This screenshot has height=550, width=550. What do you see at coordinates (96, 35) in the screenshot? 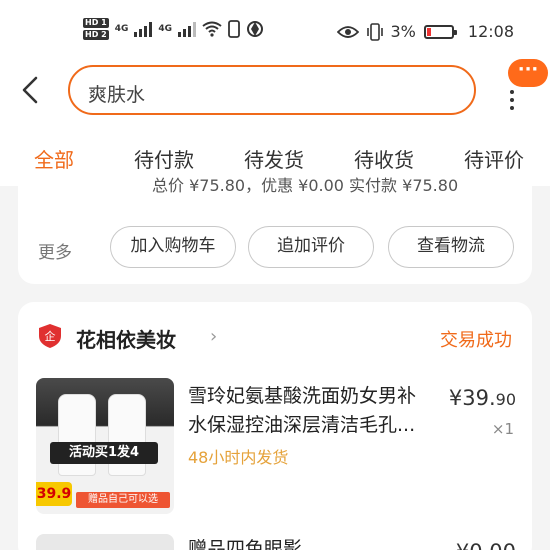
I see `hd2-icon: HD 2` at bounding box center [96, 35].